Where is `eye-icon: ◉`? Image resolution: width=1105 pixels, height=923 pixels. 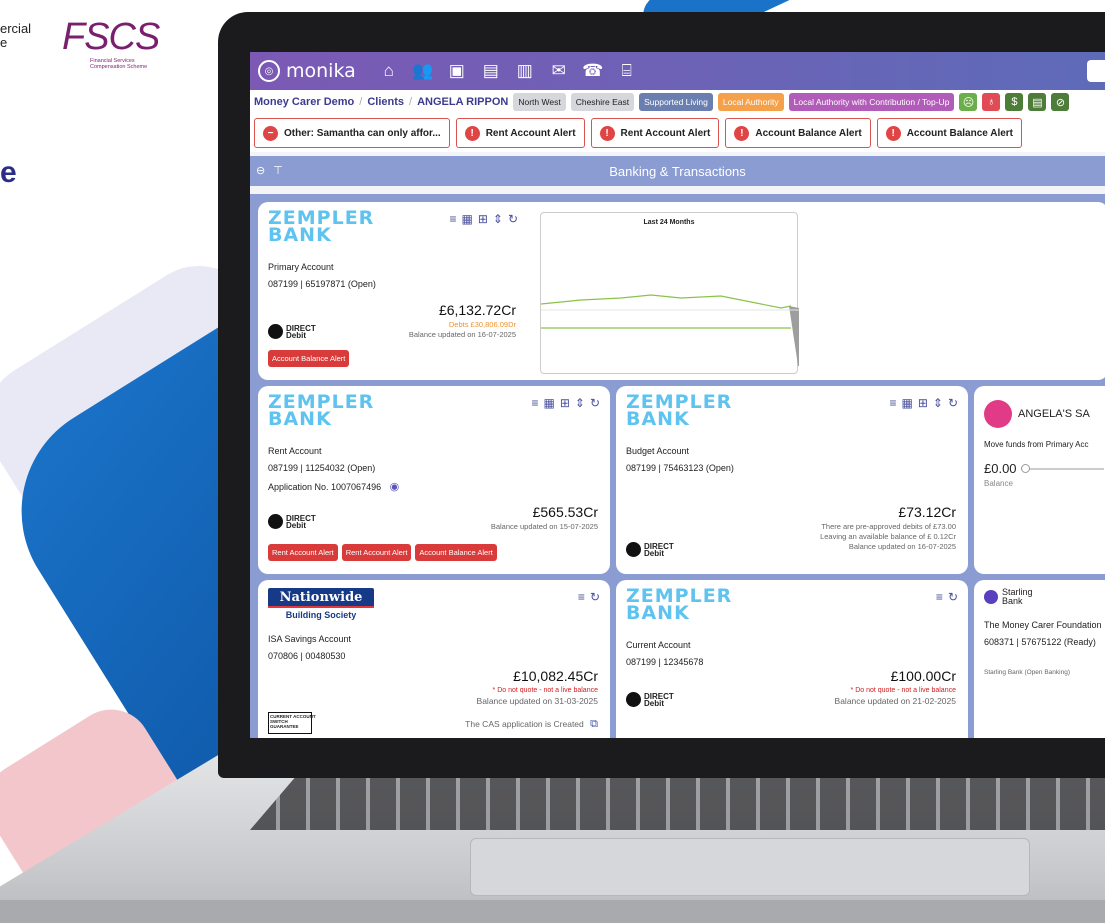 eye-icon: ◉ is located at coordinates (395, 487).